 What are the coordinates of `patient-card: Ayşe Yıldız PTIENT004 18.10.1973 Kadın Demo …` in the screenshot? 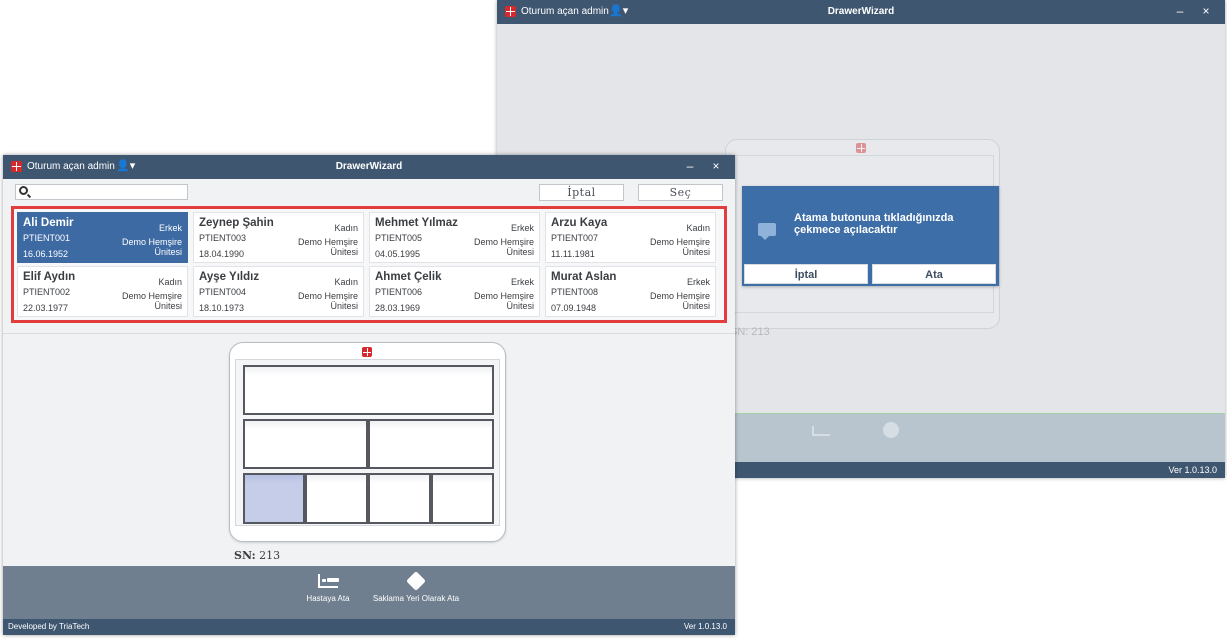 It's located at (278, 291).